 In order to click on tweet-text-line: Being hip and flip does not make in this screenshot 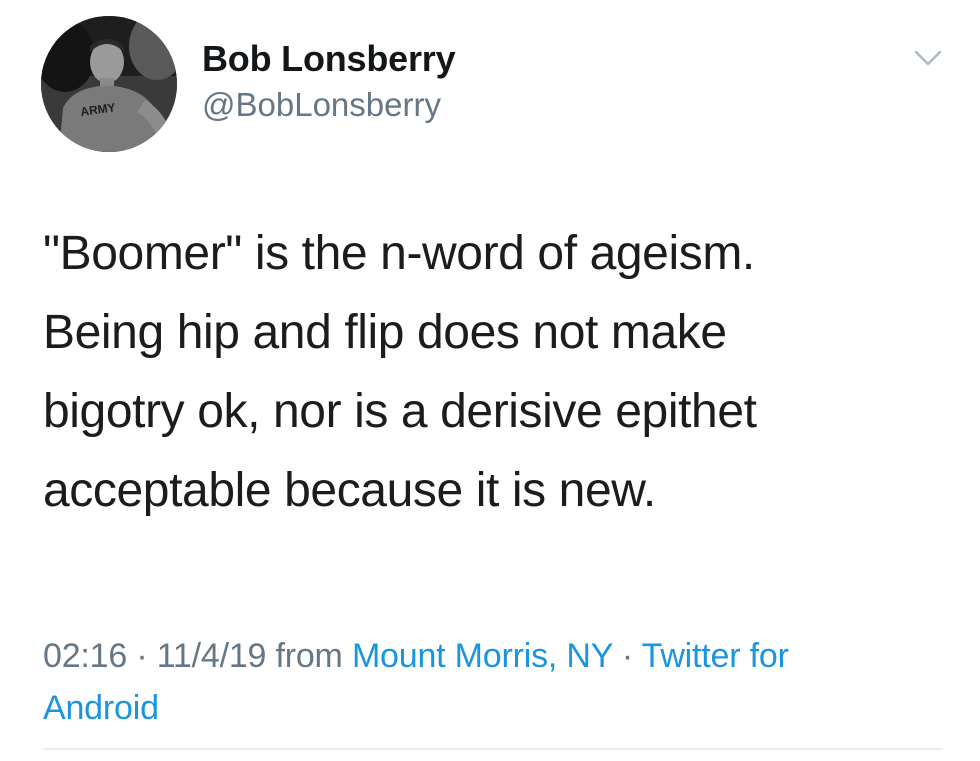, I will do `click(385, 332)`.